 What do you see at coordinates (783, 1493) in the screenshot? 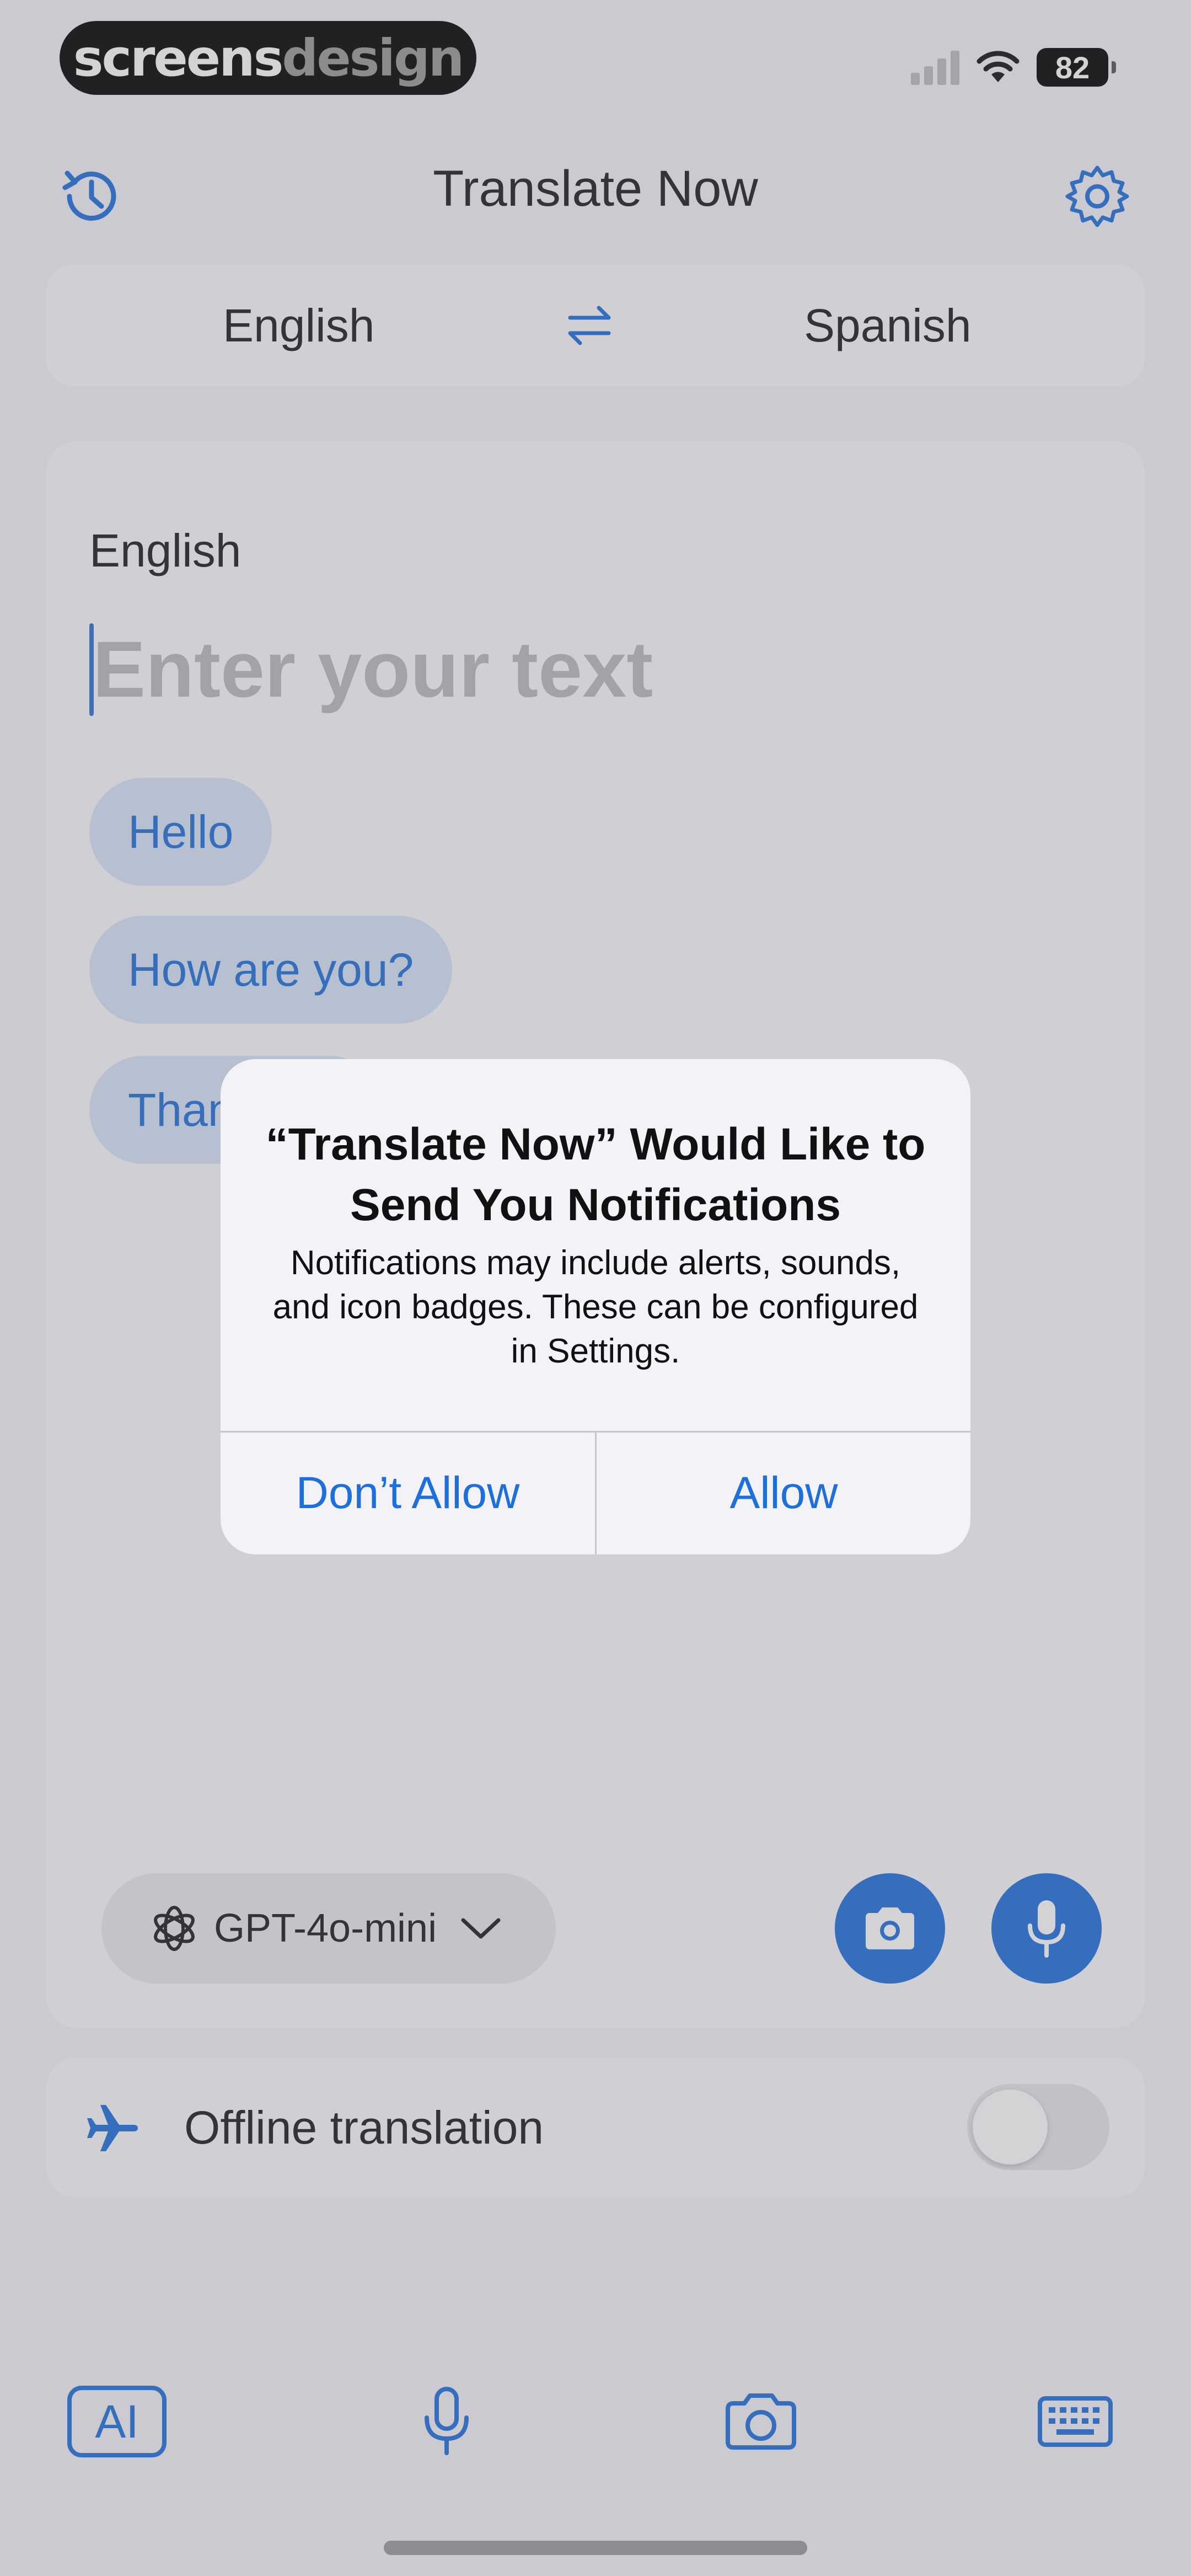
I see `allow-button: Allow` at bounding box center [783, 1493].